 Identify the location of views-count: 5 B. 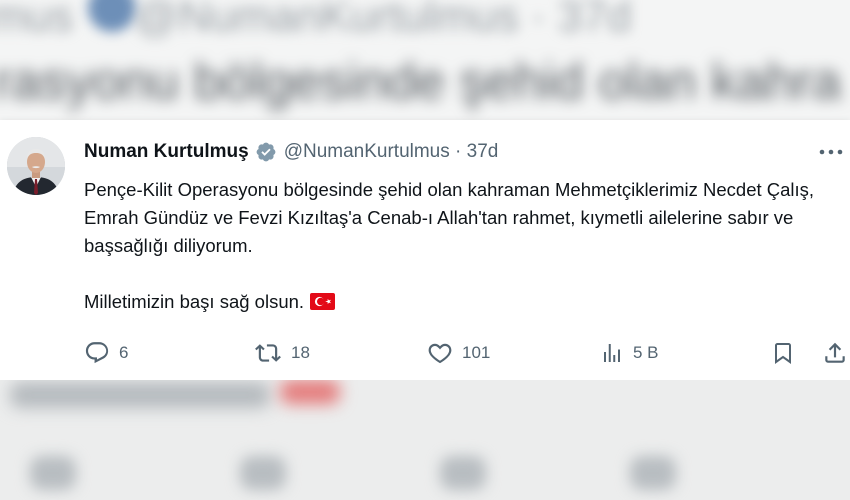
(646, 352).